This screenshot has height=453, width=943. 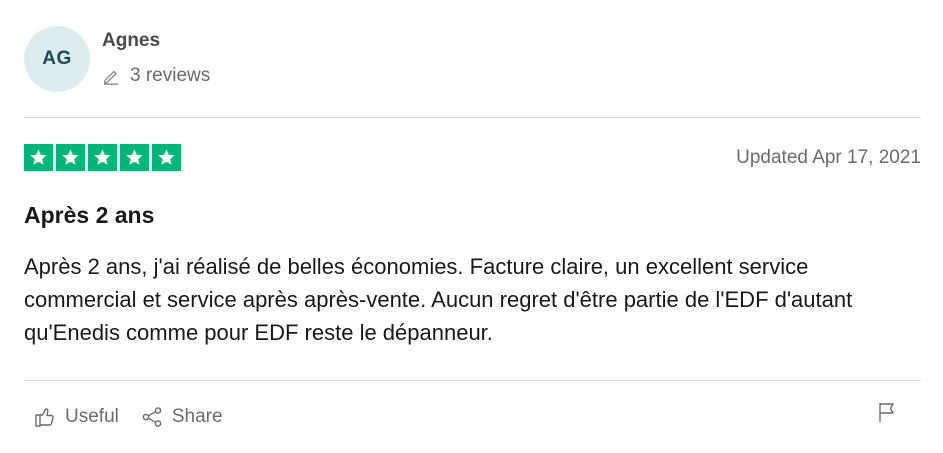 I want to click on useful-button: Useful, so click(x=76, y=417).